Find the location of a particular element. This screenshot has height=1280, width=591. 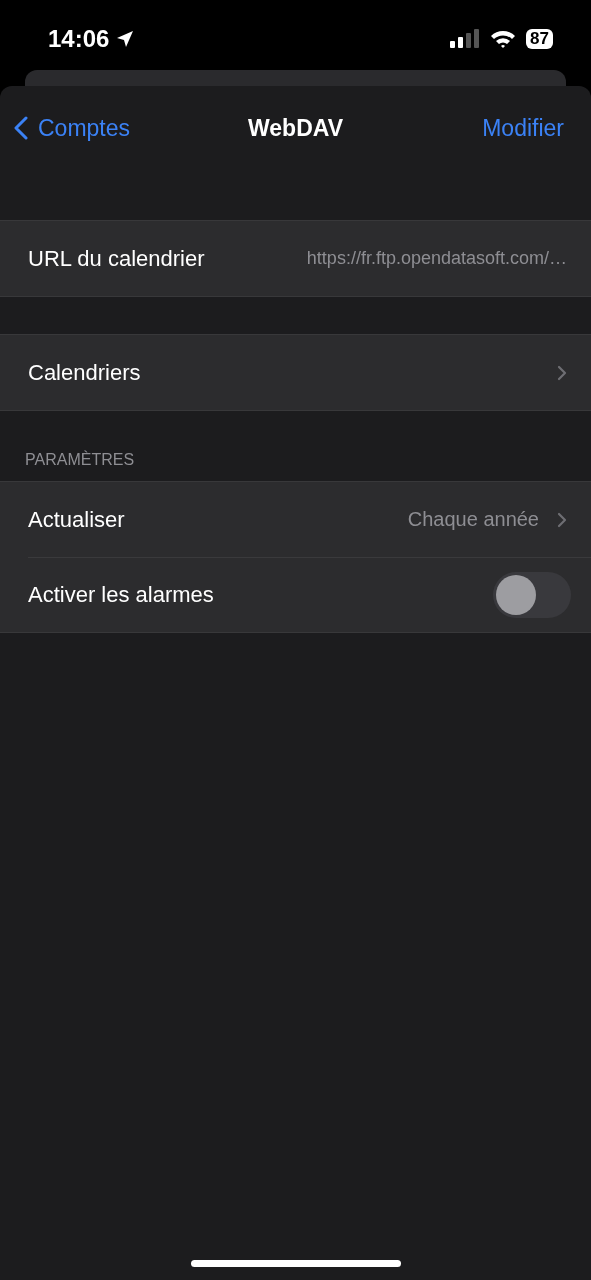

wifi-icon is located at coordinates (503, 39).